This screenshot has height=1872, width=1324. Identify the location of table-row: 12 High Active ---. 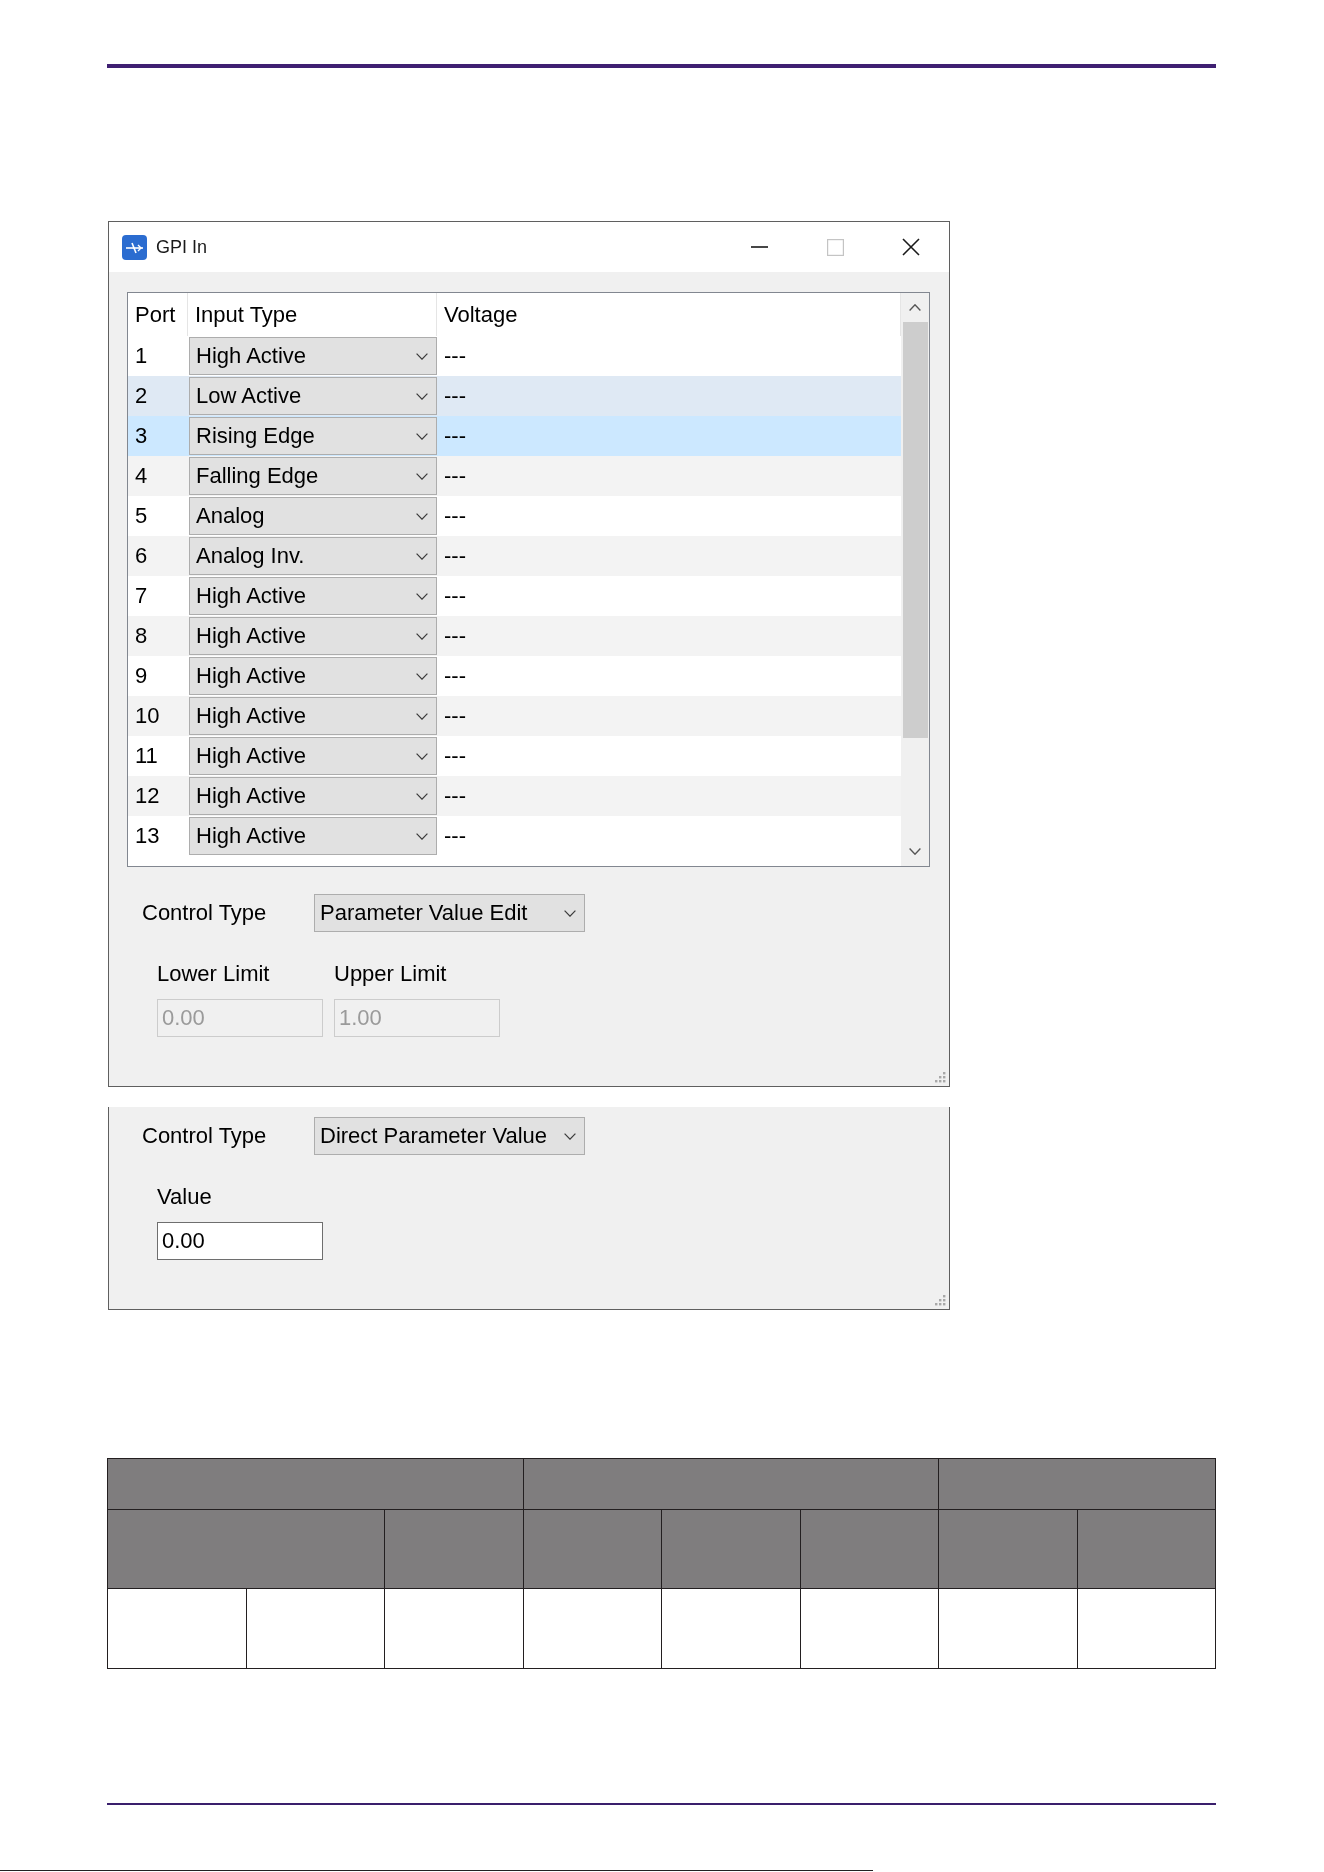
(514, 796).